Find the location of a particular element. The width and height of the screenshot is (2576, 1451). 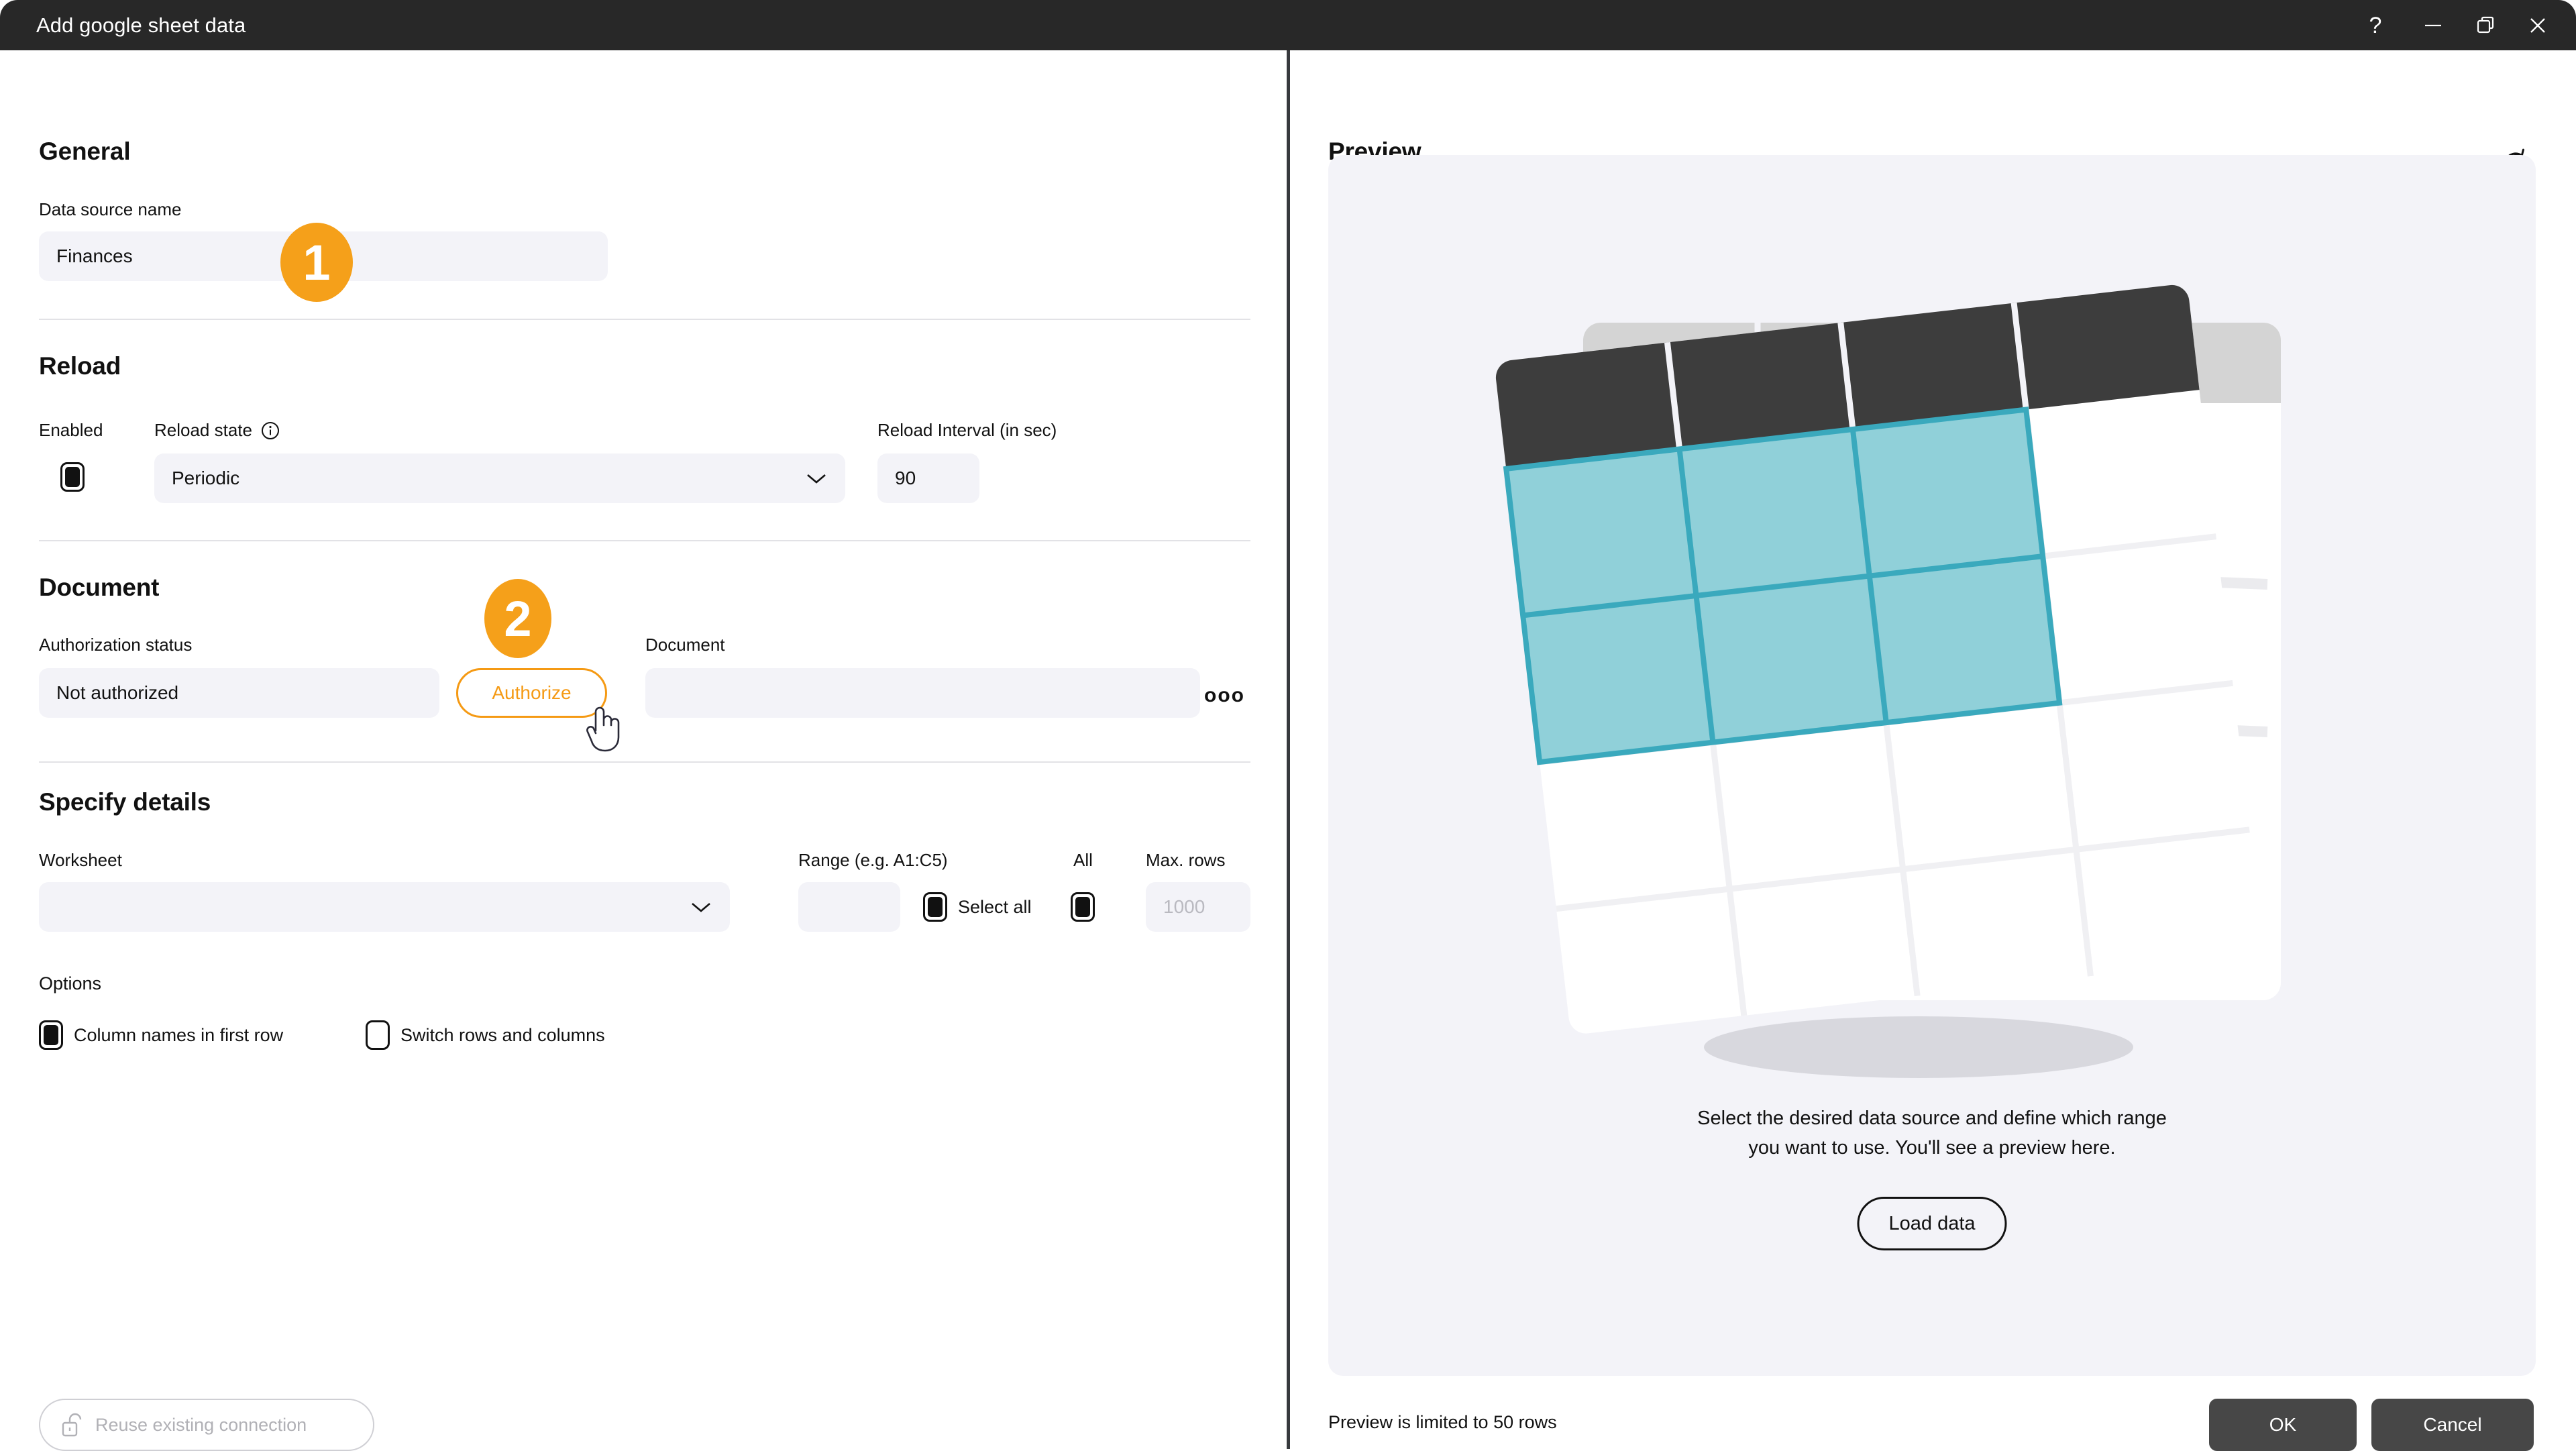

load-data-button: Load data is located at coordinates (1932, 1223).